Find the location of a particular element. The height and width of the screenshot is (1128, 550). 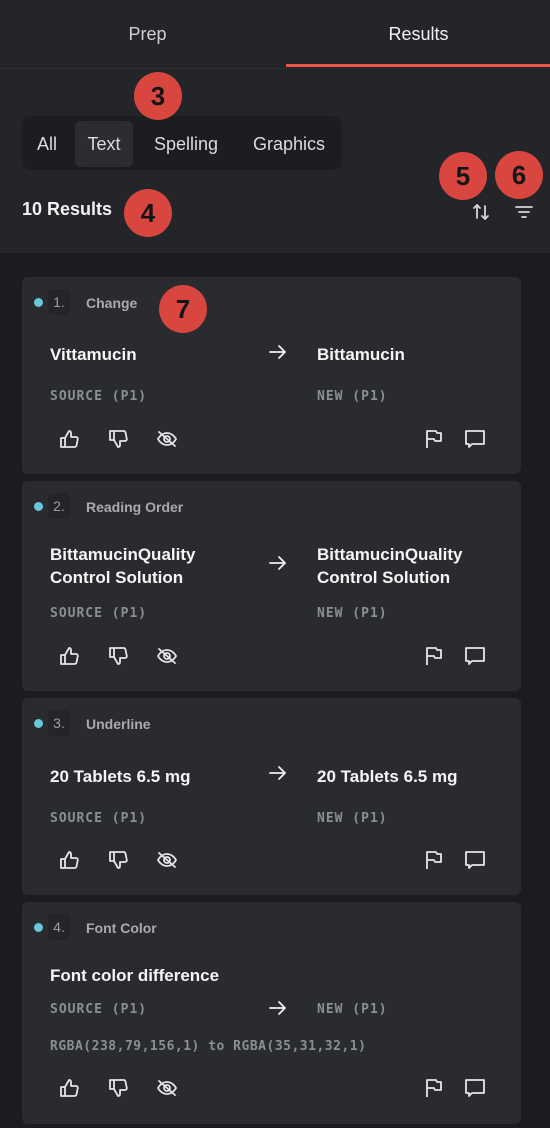

filter-icon is located at coordinates (524, 212).